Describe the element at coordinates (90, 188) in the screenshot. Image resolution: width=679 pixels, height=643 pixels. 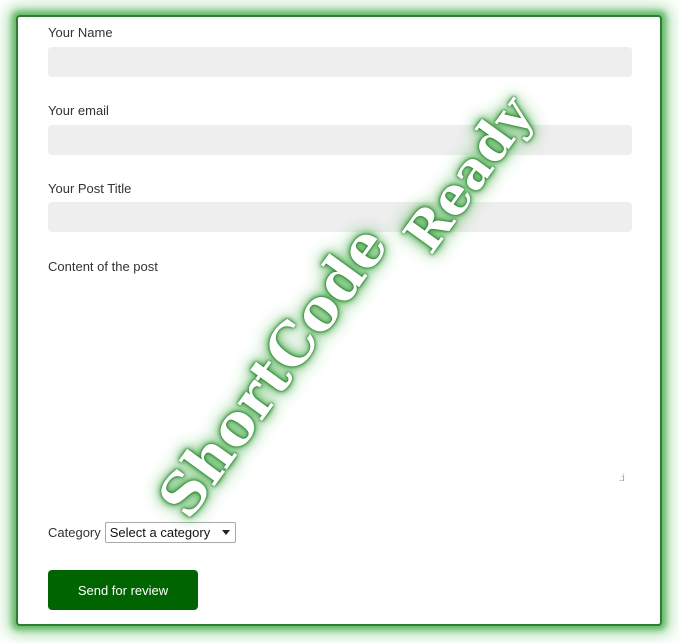
I see `post-title-label: Your Post Title` at that location.